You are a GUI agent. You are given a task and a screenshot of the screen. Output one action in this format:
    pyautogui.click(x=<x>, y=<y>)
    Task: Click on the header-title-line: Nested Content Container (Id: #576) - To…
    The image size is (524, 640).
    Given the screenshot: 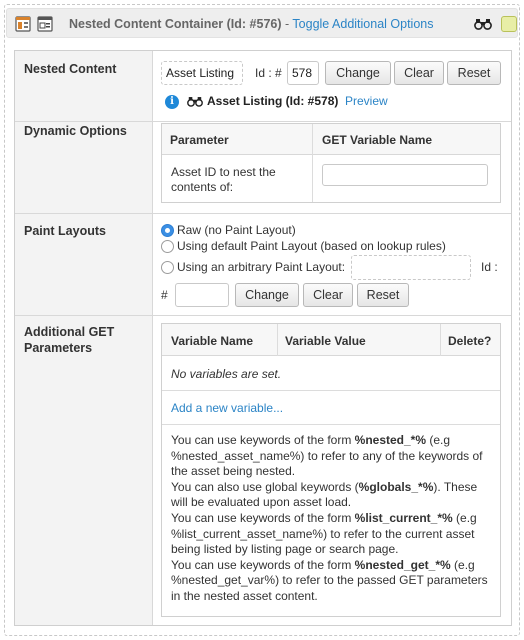 What is the action you would take?
    pyautogui.click(x=251, y=24)
    